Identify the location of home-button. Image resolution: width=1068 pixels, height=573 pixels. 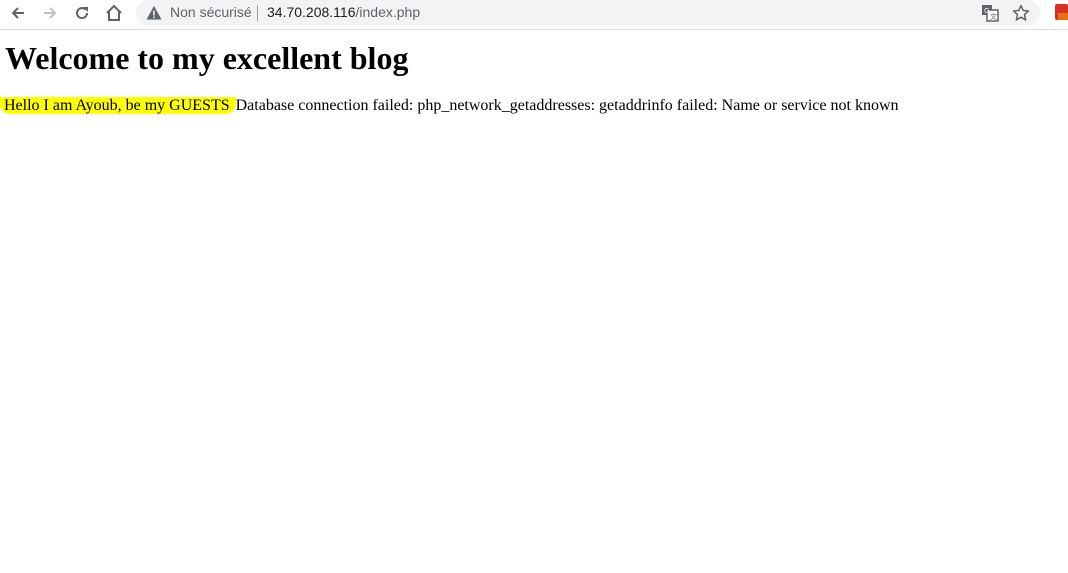
(114, 13).